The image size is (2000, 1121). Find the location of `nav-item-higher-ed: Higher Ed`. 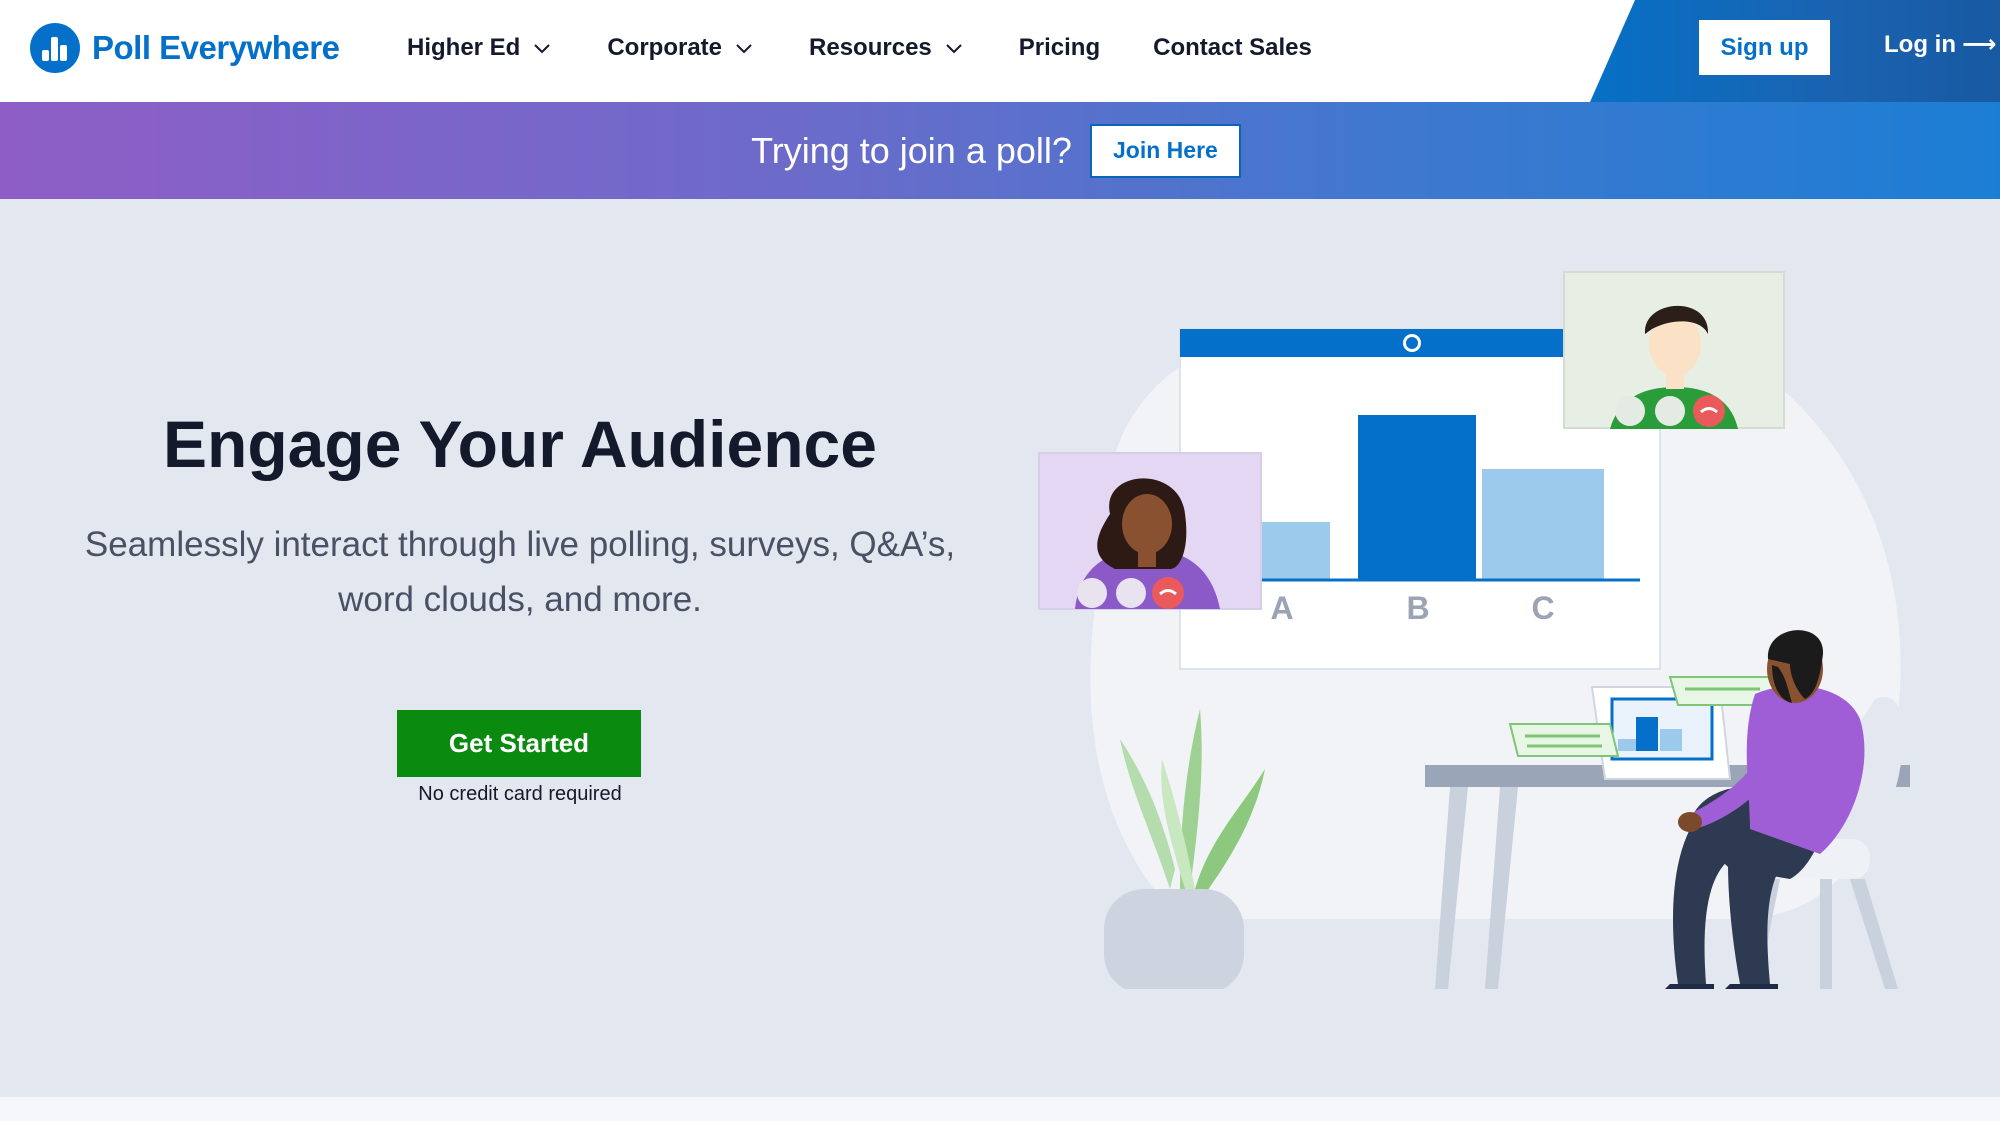

nav-item-higher-ed: Higher Ed is located at coordinates (480, 48).